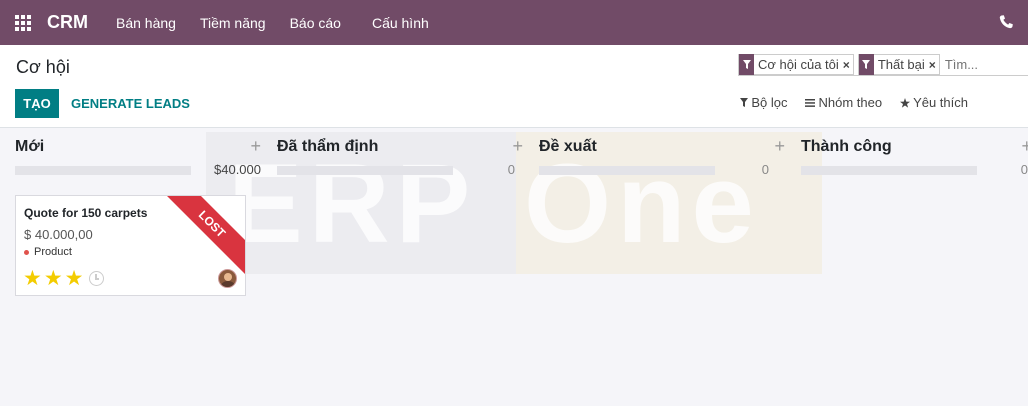  Describe the element at coordinates (901, 64) in the screenshot. I see `facet-label: Thất bại` at that location.